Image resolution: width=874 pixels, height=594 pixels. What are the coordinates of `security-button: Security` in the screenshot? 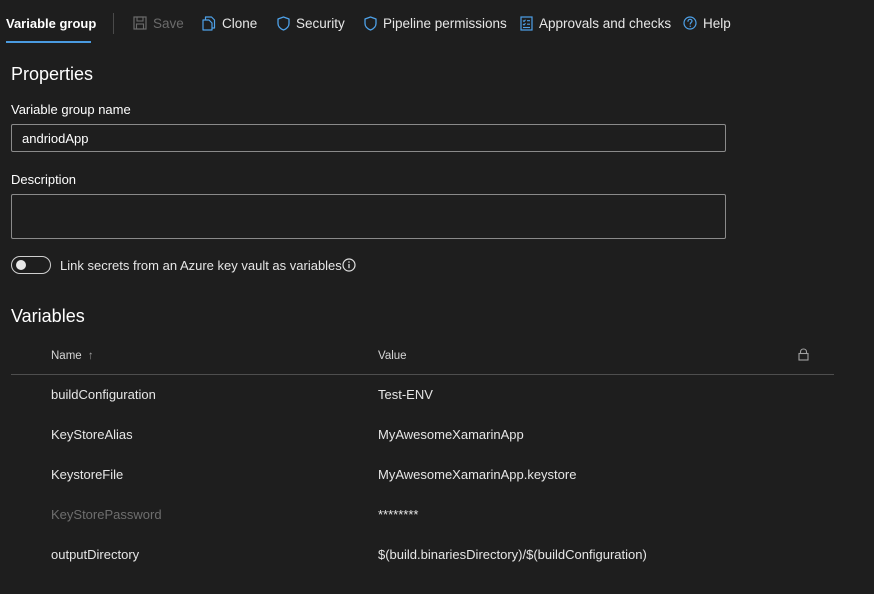 It's located at (311, 23).